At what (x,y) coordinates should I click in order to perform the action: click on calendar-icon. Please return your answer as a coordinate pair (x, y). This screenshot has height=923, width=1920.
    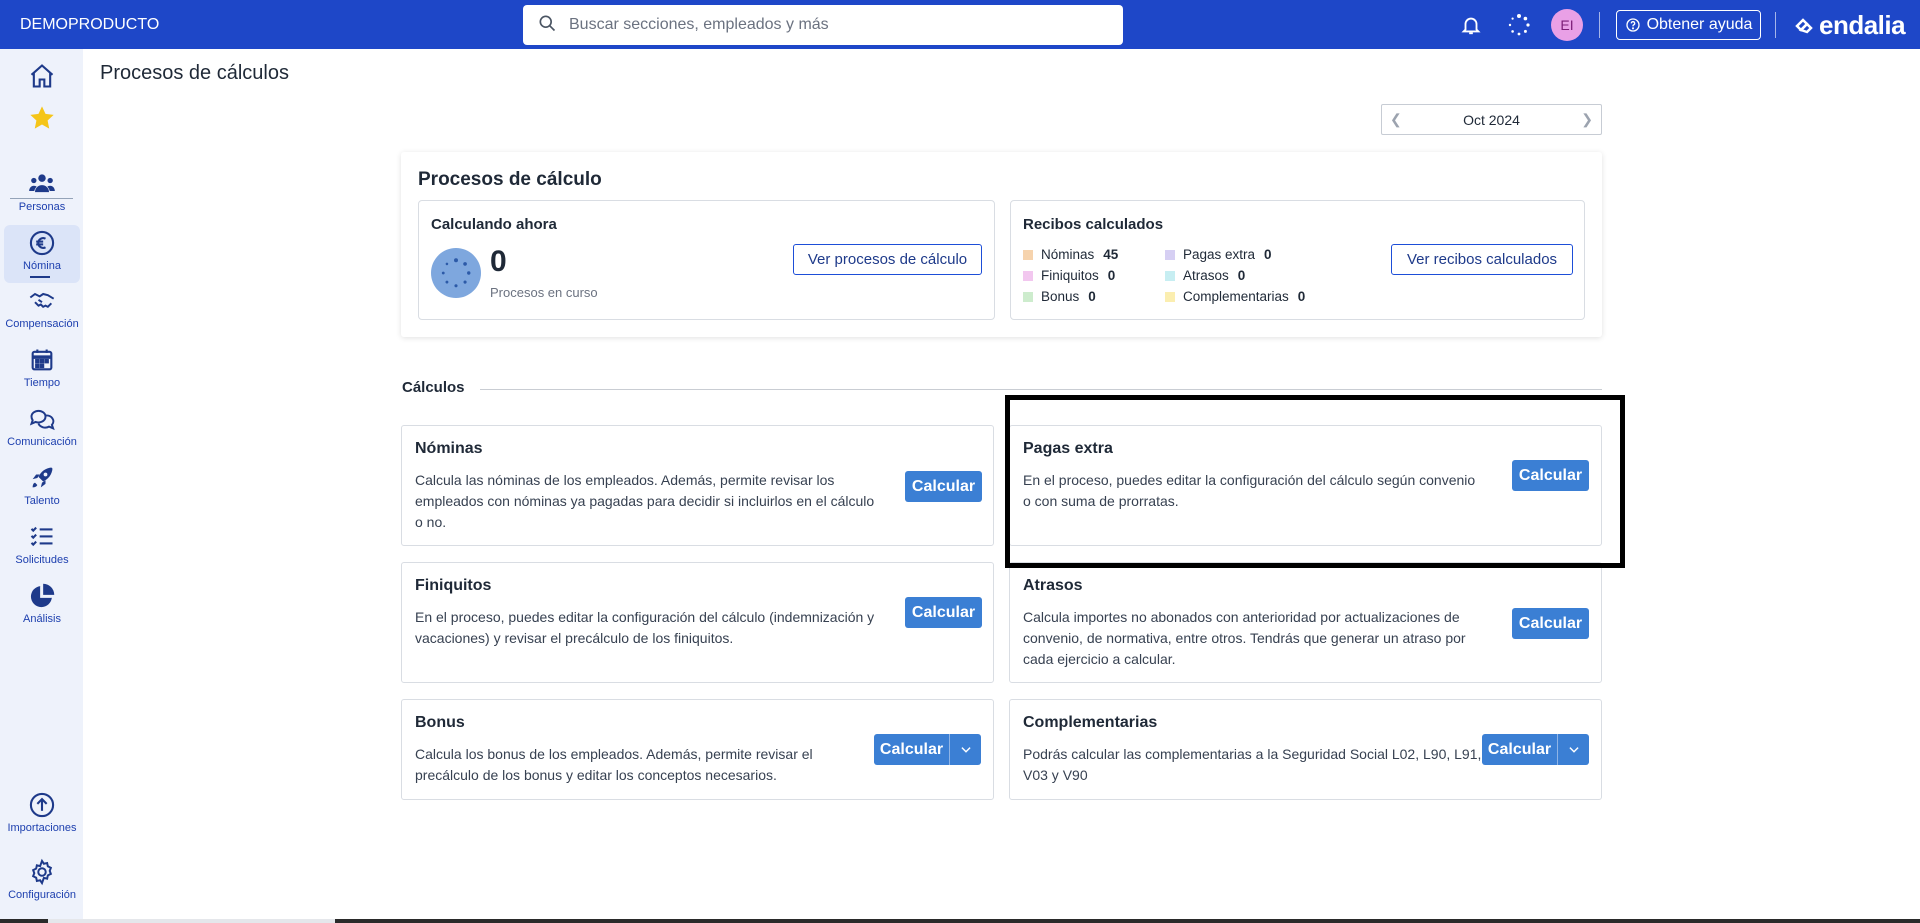
    Looking at the image, I should click on (42, 360).